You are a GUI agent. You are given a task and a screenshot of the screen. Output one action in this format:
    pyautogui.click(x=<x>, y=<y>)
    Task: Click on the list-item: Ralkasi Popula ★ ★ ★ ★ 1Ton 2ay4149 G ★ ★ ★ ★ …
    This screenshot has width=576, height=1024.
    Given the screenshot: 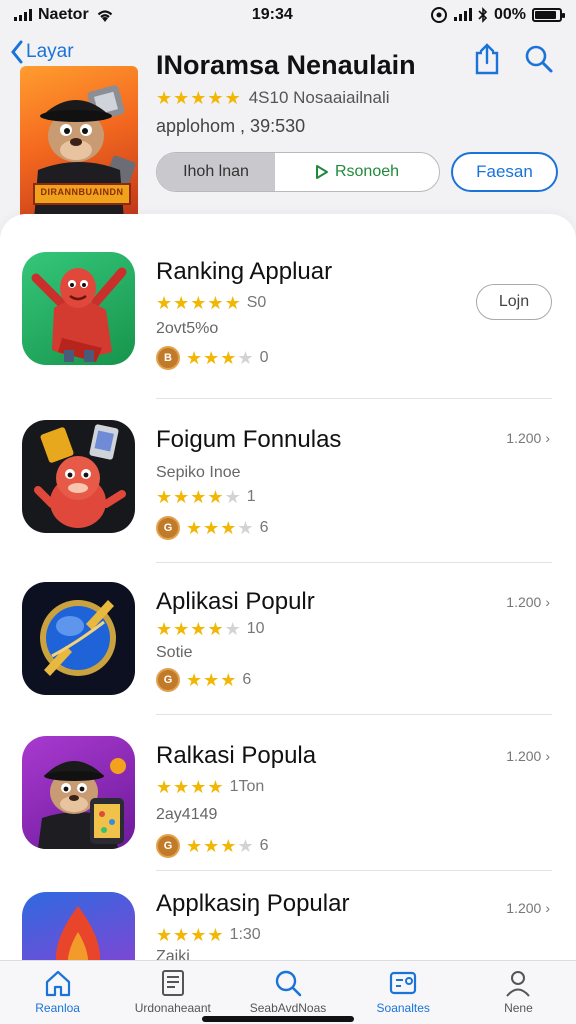 What is the action you would take?
    pyautogui.click(x=288, y=811)
    